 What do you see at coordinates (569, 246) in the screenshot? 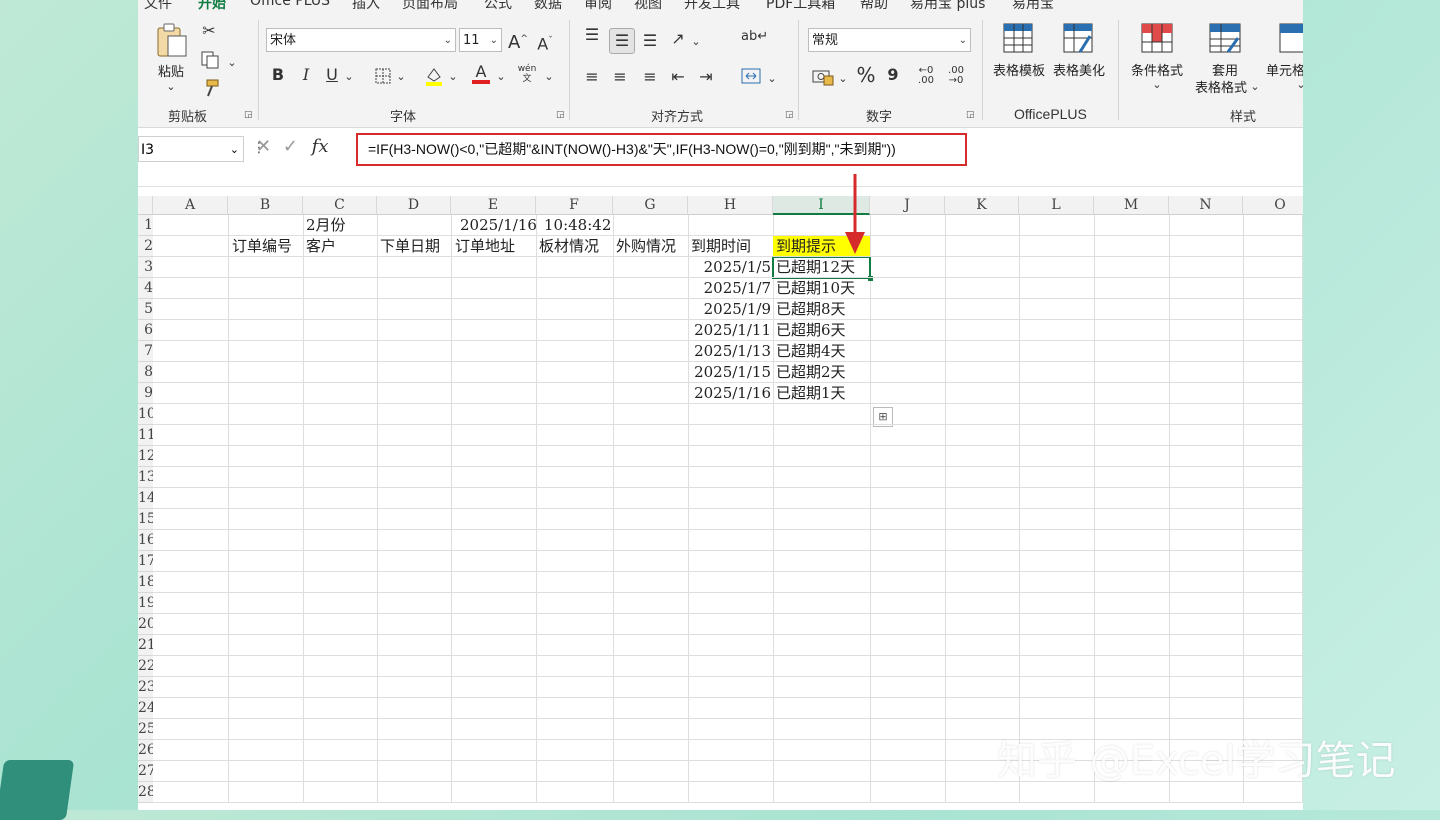
I see `header-cell-f: 板材情况` at bounding box center [569, 246].